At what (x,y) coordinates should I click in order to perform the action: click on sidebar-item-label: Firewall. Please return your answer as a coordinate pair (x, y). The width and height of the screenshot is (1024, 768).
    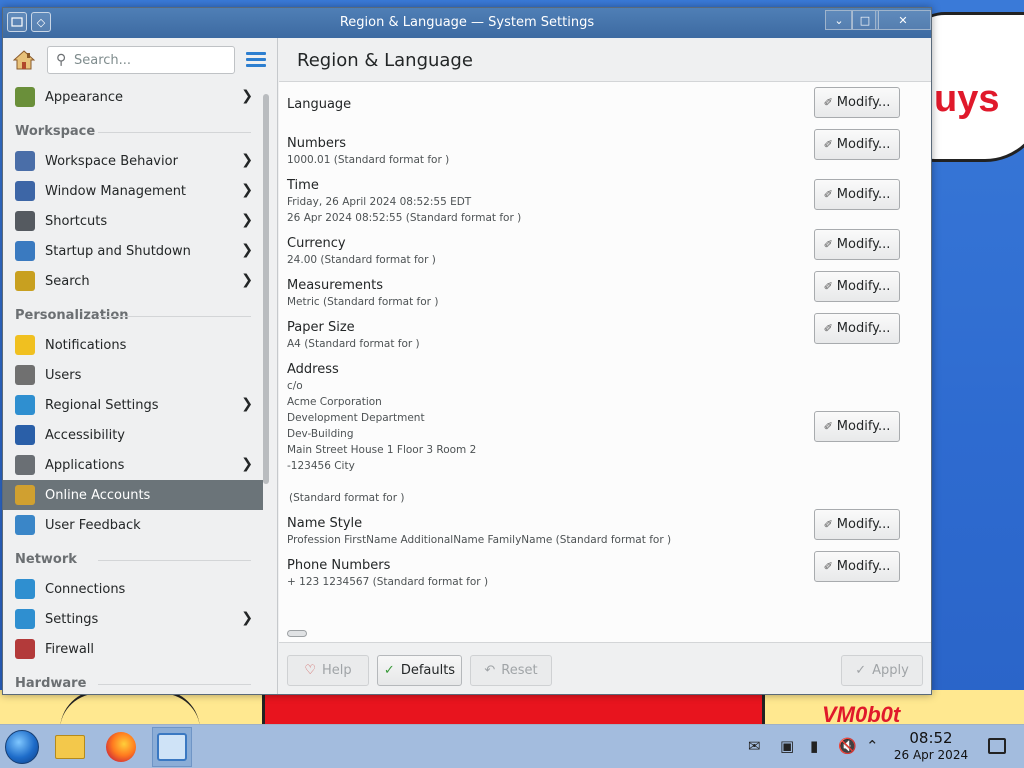
    Looking at the image, I should click on (70, 649).